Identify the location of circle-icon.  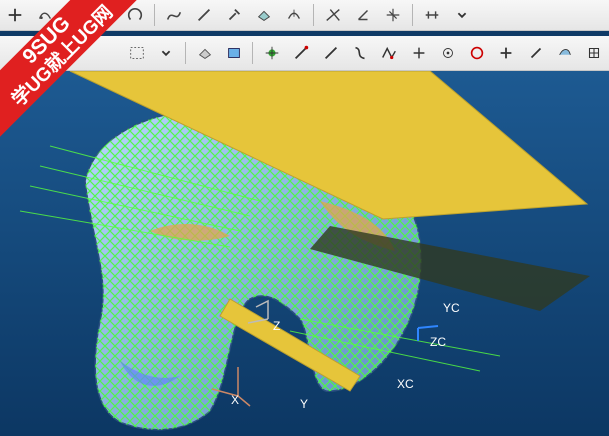
(477, 53).